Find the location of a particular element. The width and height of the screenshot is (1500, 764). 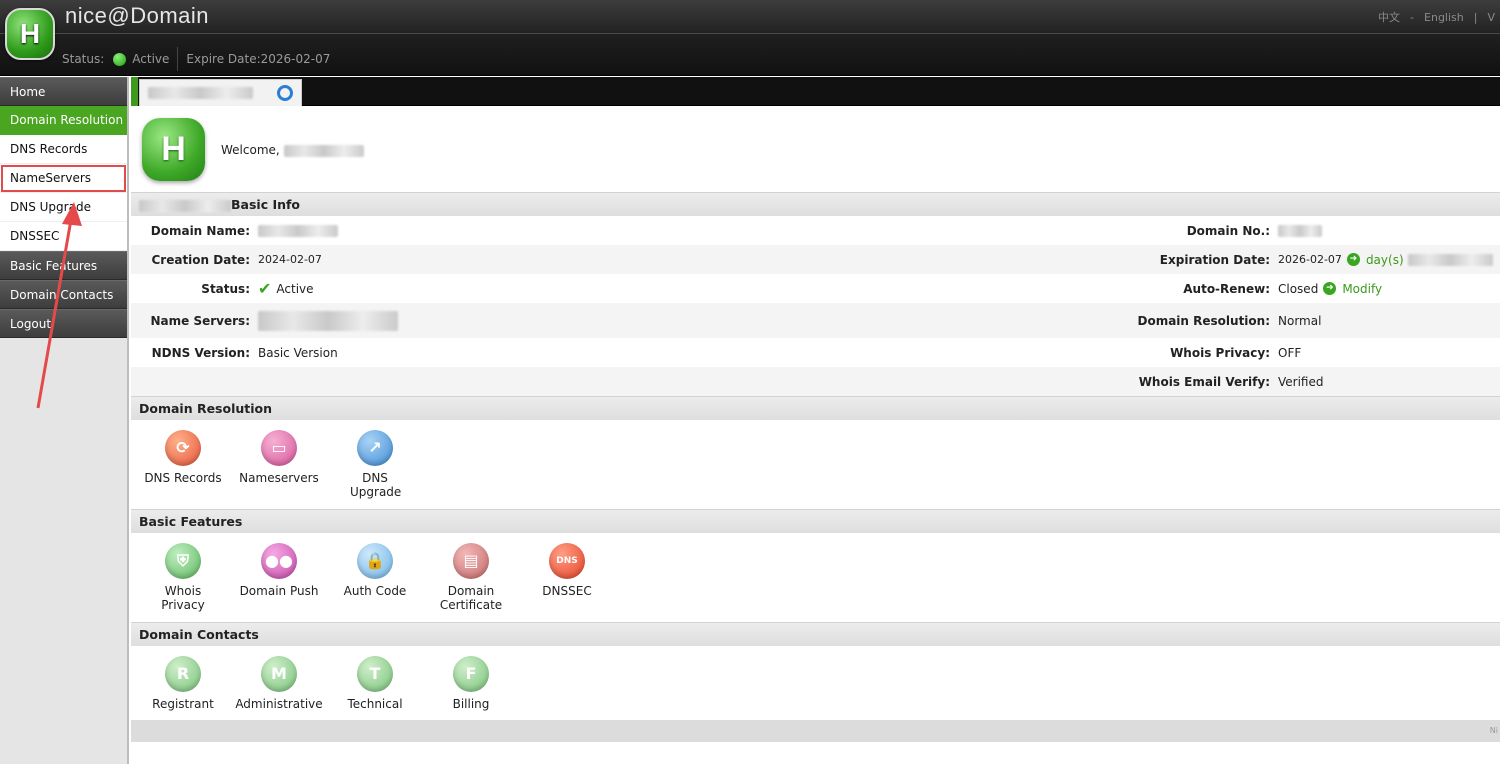

ndns-version-label: NDNS Version: is located at coordinates (200, 352).